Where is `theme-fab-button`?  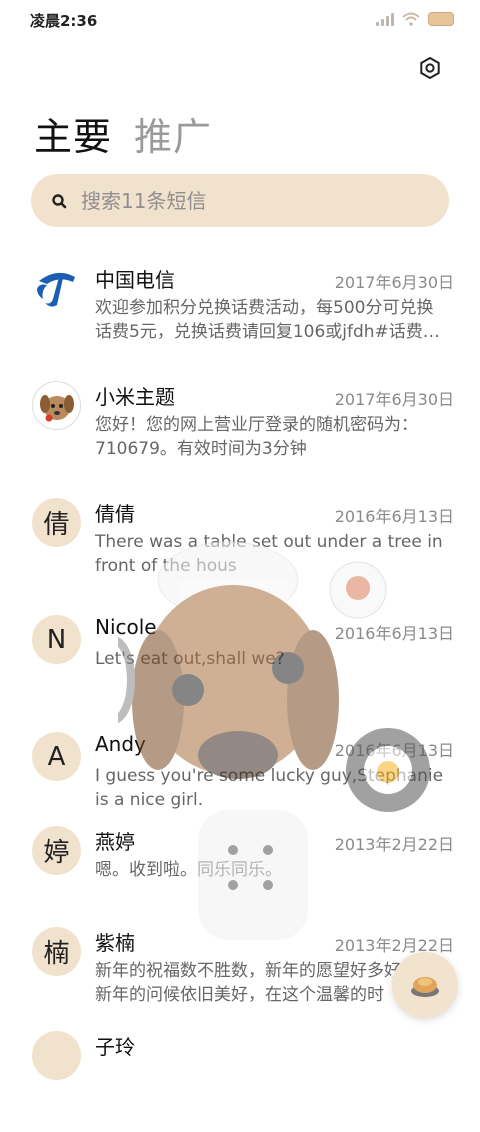 theme-fab-button is located at coordinates (425, 985).